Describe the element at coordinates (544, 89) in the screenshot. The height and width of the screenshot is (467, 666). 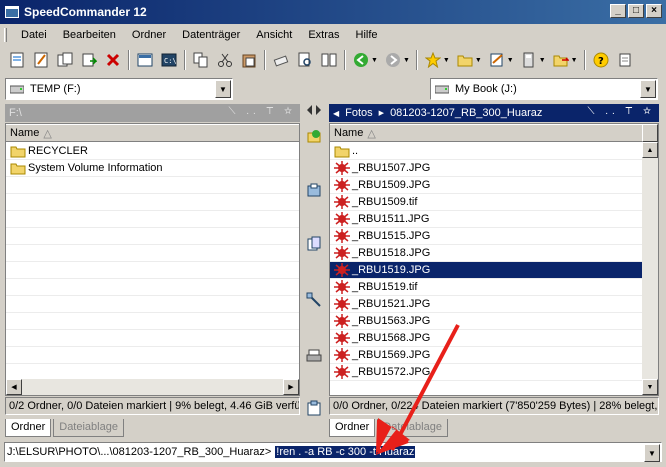
I see `right-drive-combo: My Book (J:) ▼` at that location.